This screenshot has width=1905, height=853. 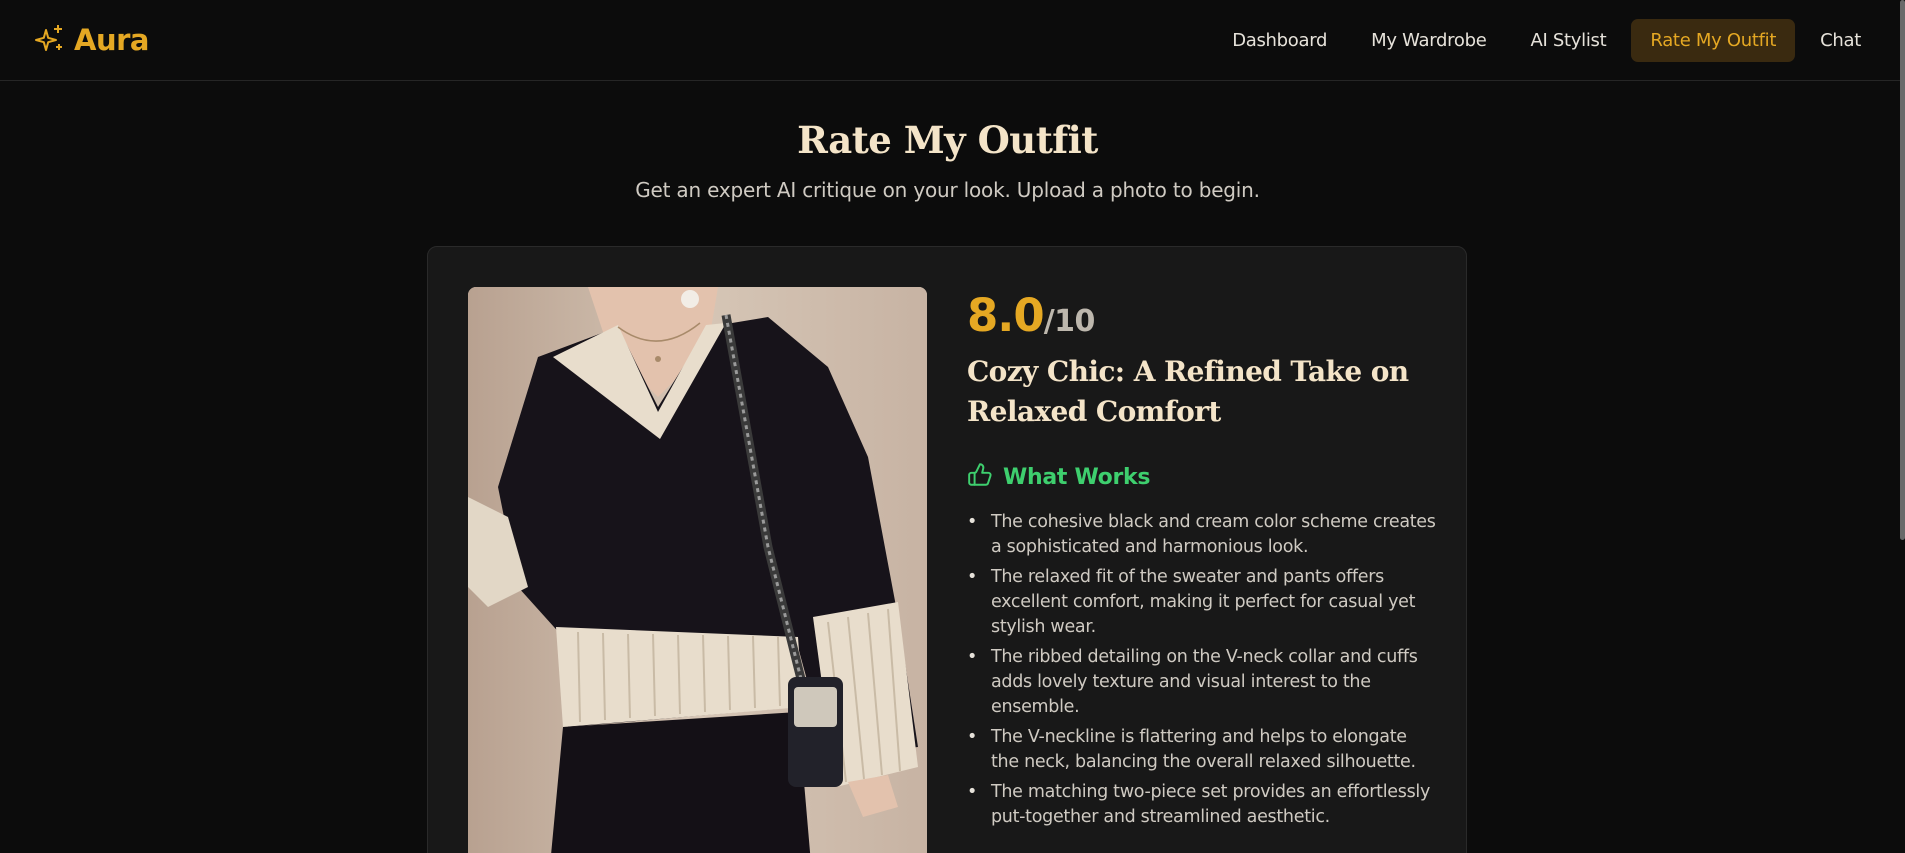 I want to click on nav-item-my-wardrobe: My Wardrobe, so click(x=1428, y=40).